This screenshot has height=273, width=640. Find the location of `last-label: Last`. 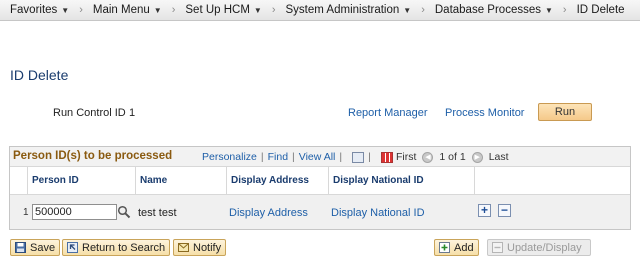

last-label: Last is located at coordinates (498, 157).